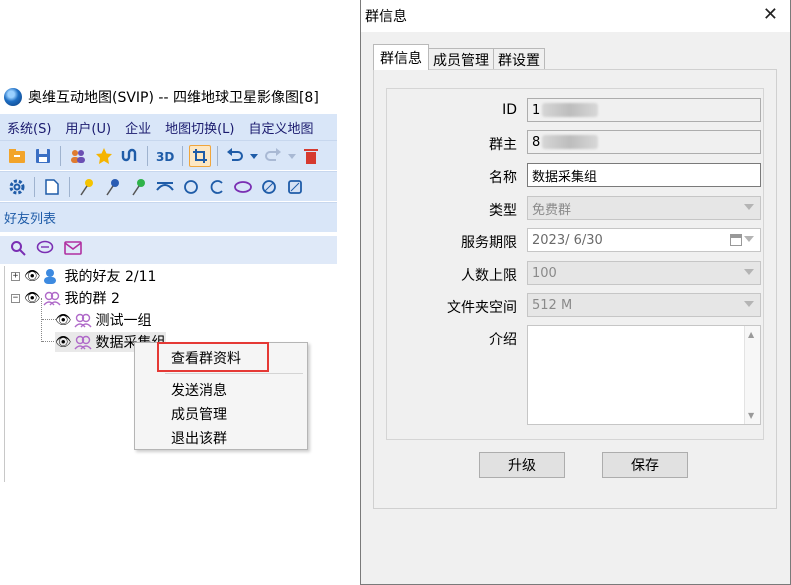 This screenshot has width=791, height=585. What do you see at coordinates (30, 219) in the screenshot?
I see `panel-title: 好友列表` at bounding box center [30, 219].